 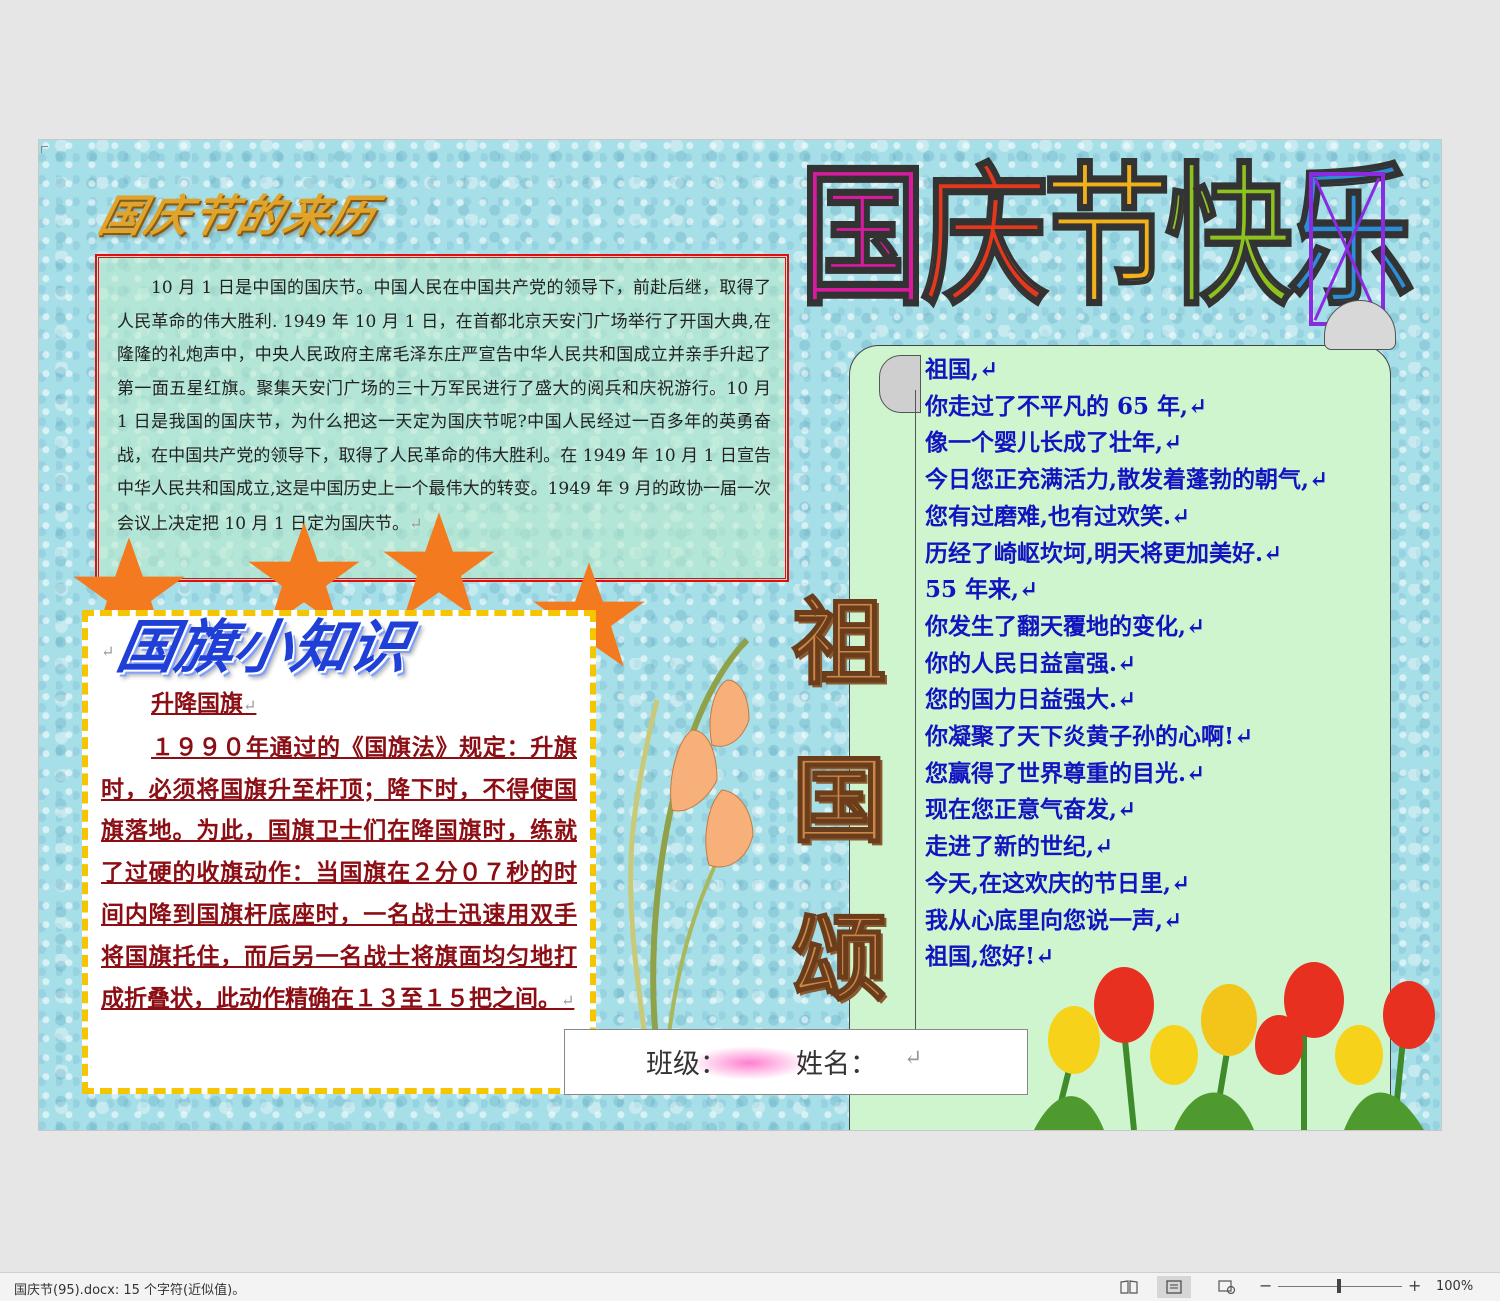 What do you see at coordinates (686, 1064) in the screenshot?
I see `class-label: 班级：` at bounding box center [686, 1064].